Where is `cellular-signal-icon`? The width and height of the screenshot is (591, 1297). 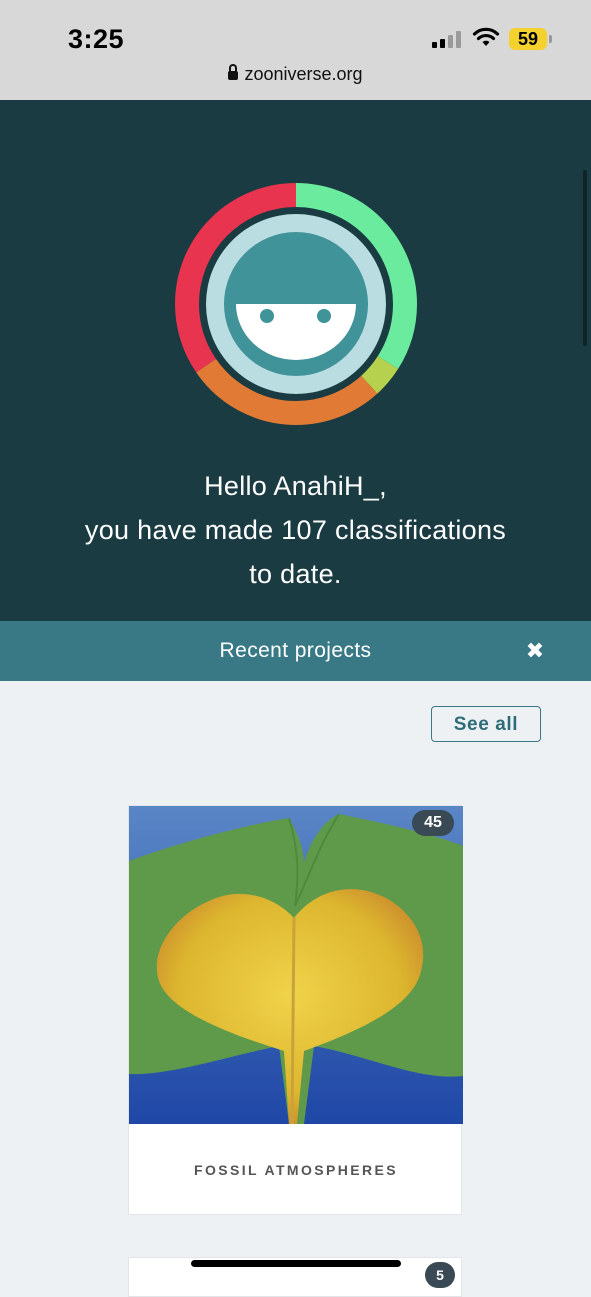 cellular-signal-icon is located at coordinates (446, 39).